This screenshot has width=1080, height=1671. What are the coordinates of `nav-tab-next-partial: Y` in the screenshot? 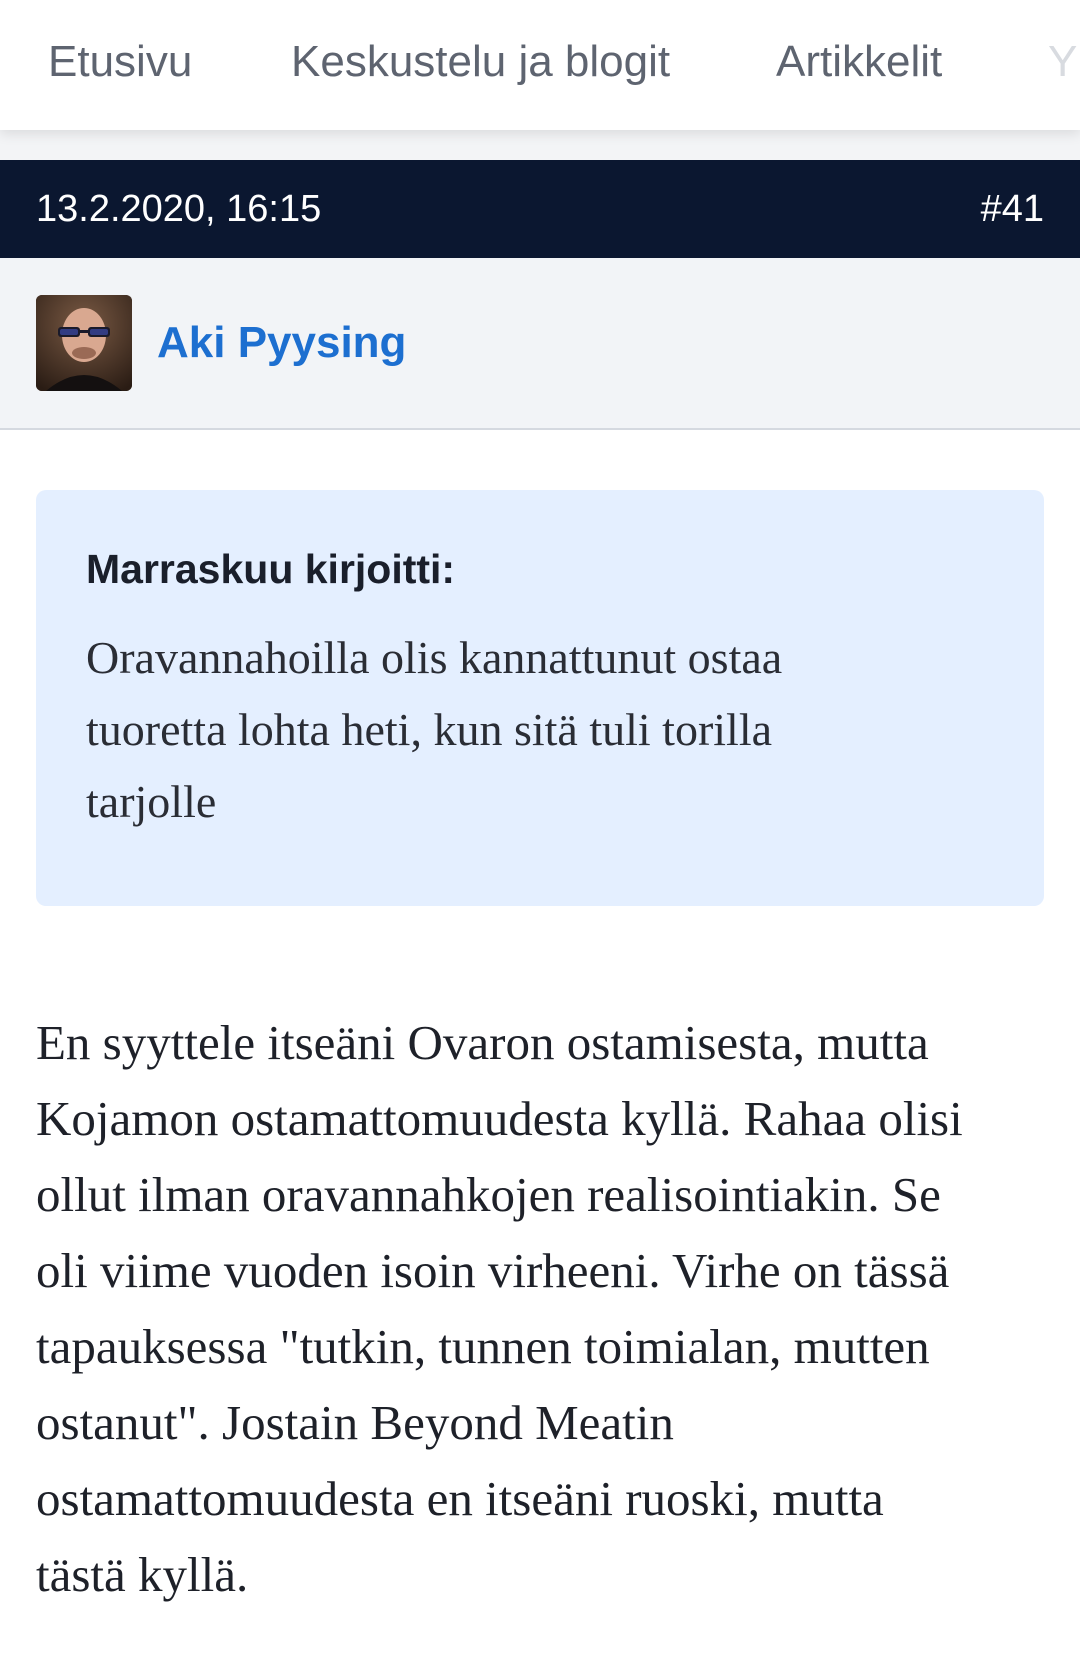 It's located at (1062, 62).